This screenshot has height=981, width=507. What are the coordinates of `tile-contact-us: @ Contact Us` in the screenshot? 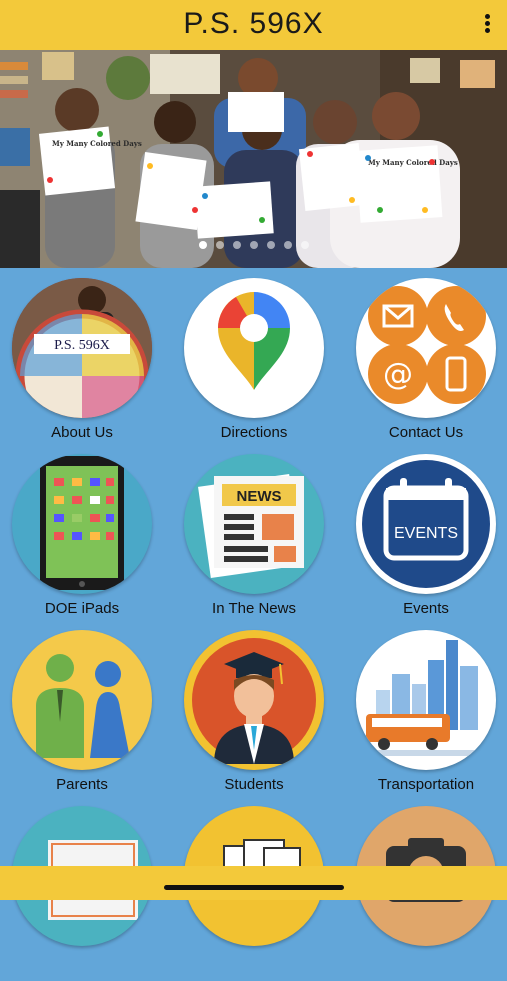 It's located at (426, 365).